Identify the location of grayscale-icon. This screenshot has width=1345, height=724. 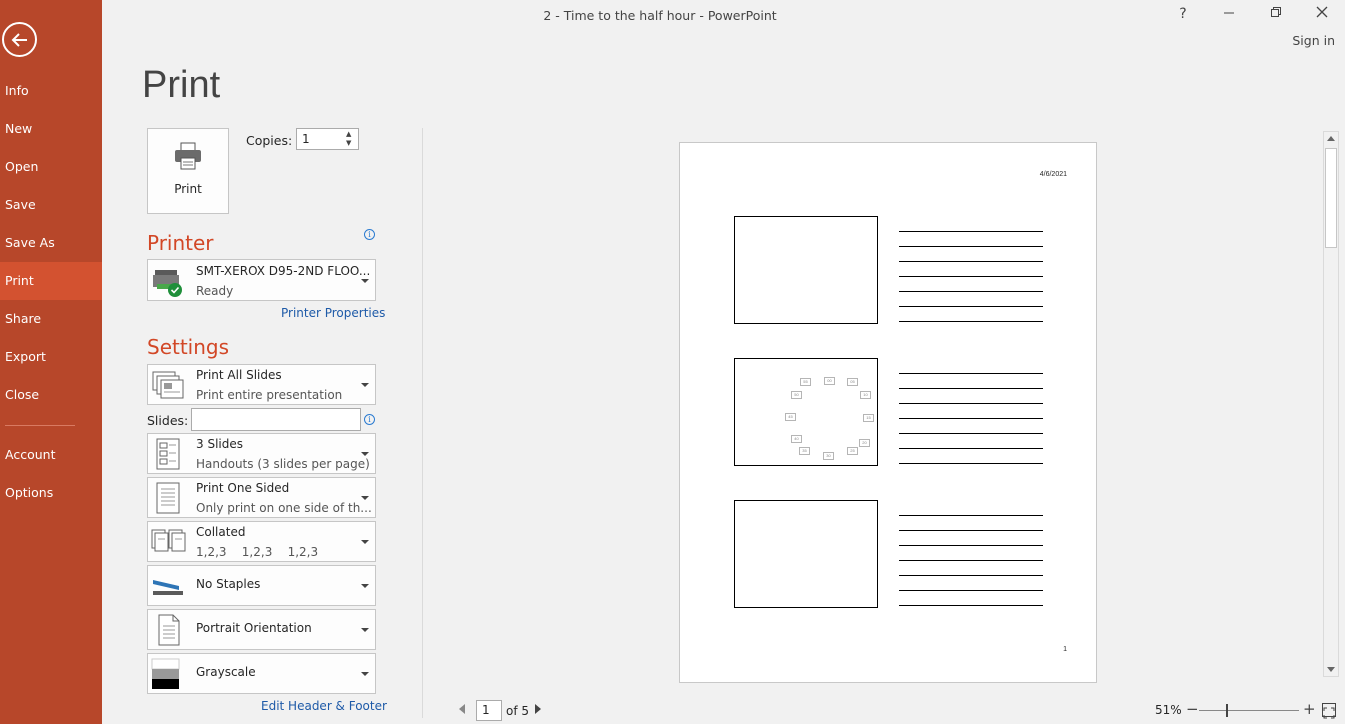
(165, 673).